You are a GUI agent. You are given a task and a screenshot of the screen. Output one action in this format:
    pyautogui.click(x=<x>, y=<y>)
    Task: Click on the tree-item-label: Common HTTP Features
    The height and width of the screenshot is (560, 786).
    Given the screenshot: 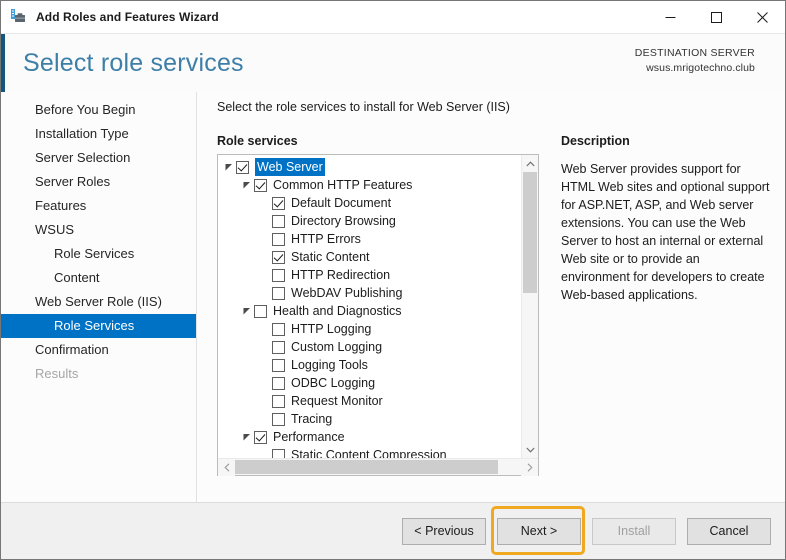 What is the action you would take?
    pyautogui.click(x=342, y=185)
    